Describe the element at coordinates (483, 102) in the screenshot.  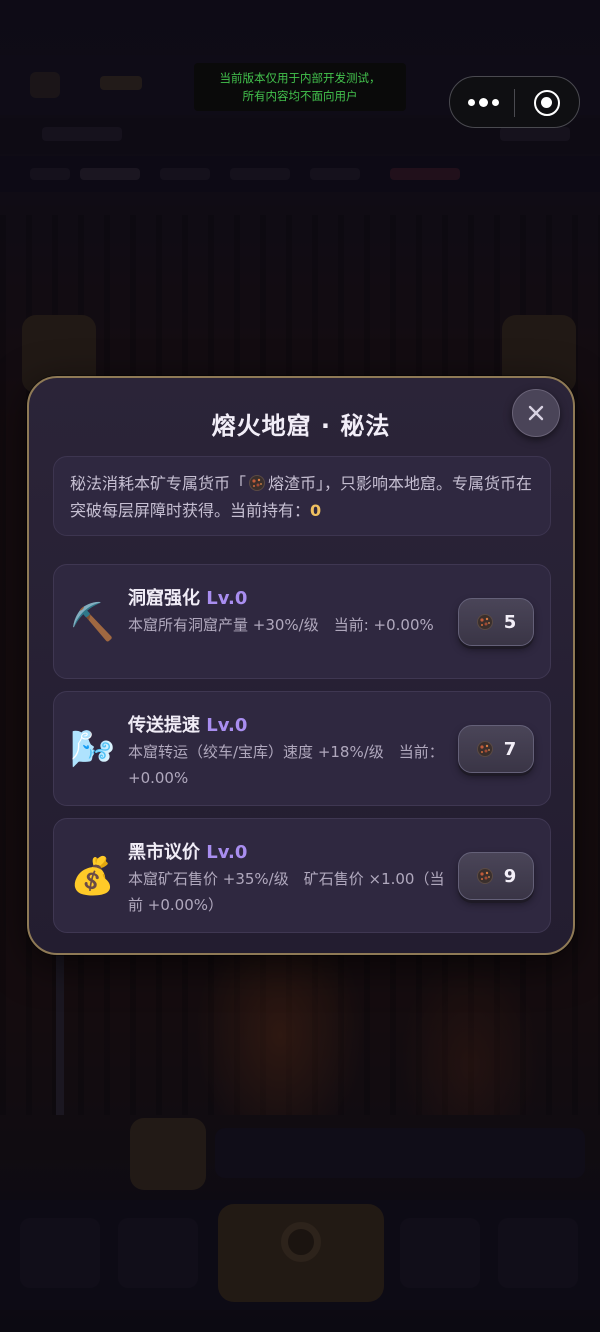
I see `more-icon` at that location.